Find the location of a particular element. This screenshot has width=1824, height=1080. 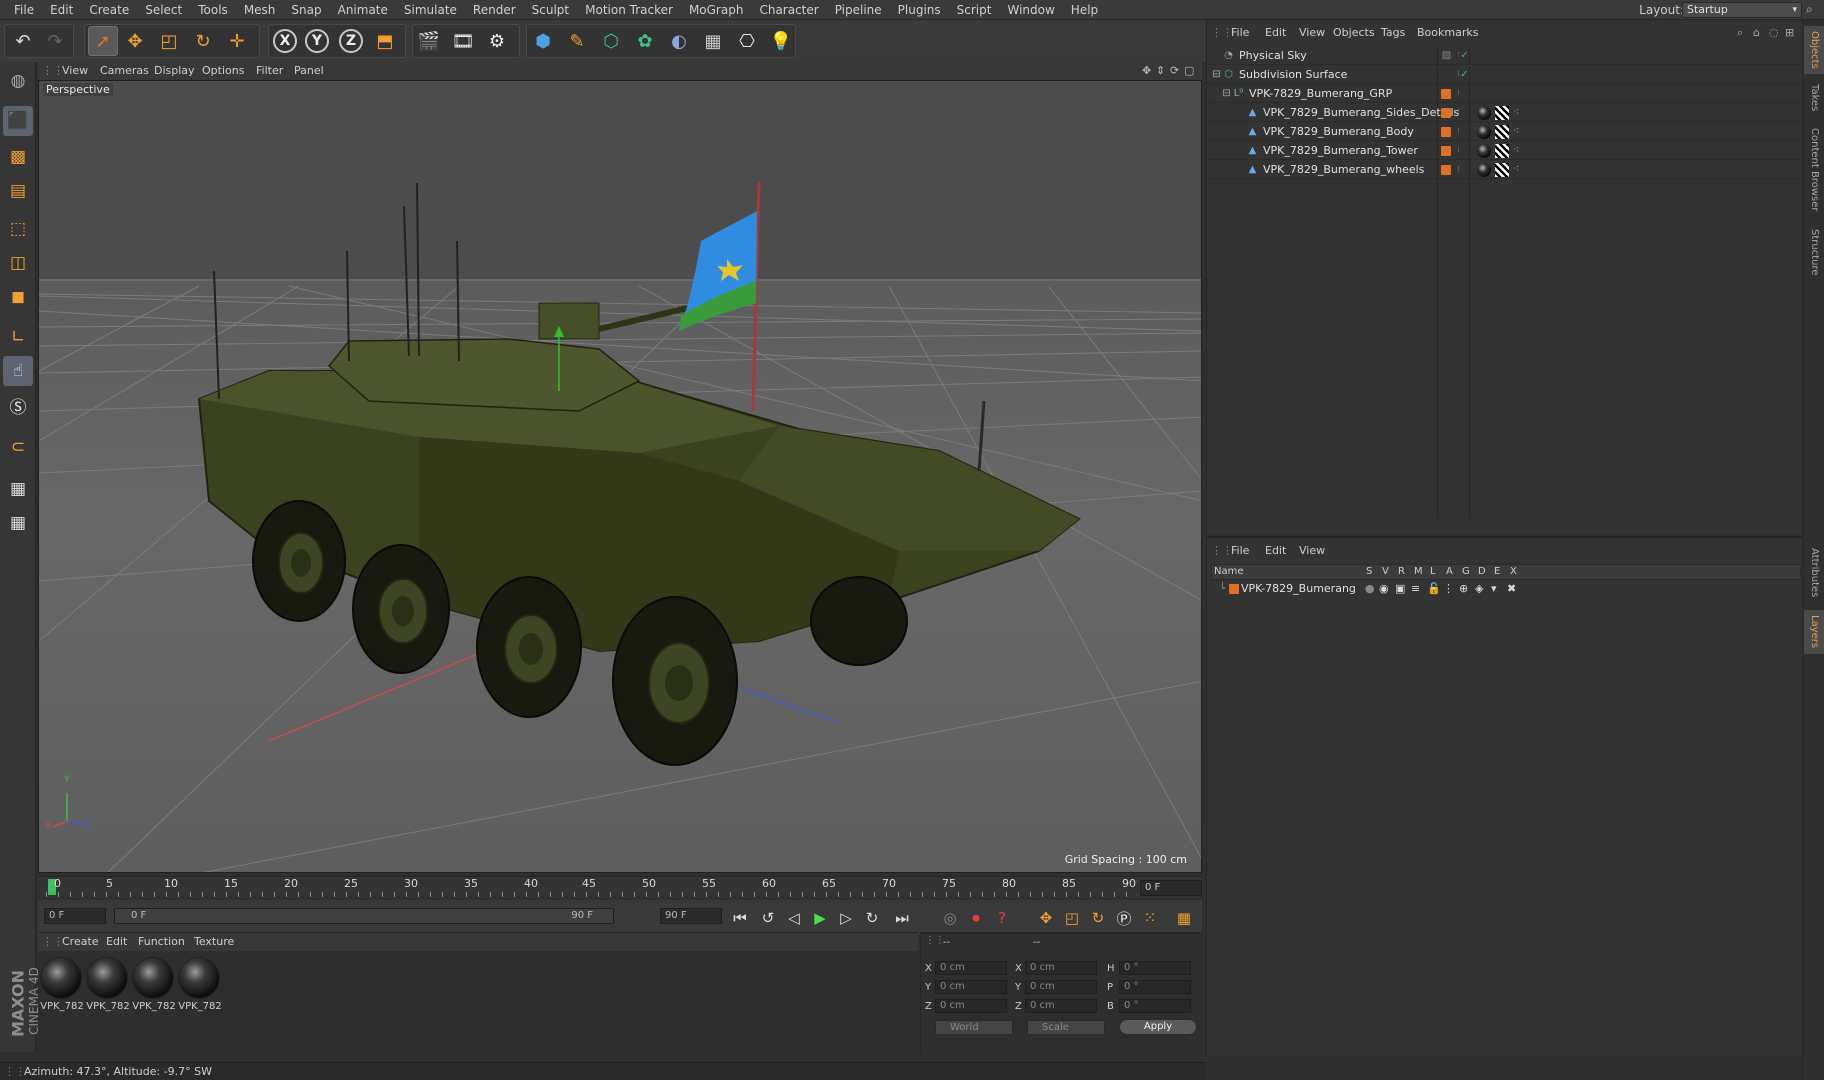

range-slider: 0 F 90 F is located at coordinates (364, 916).